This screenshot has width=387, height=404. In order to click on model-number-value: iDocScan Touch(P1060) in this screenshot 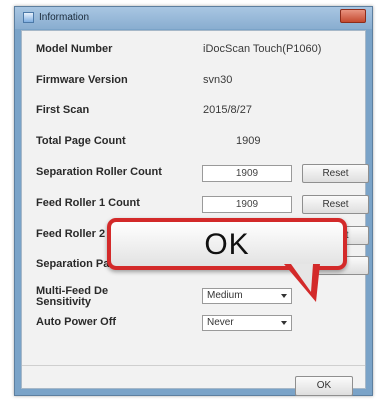, I will do `click(262, 49)`.